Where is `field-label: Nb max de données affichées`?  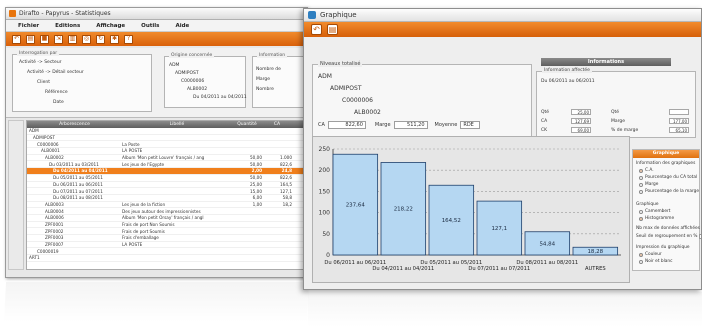
field-label: Nb max de données affichées is located at coordinates (668, 228).